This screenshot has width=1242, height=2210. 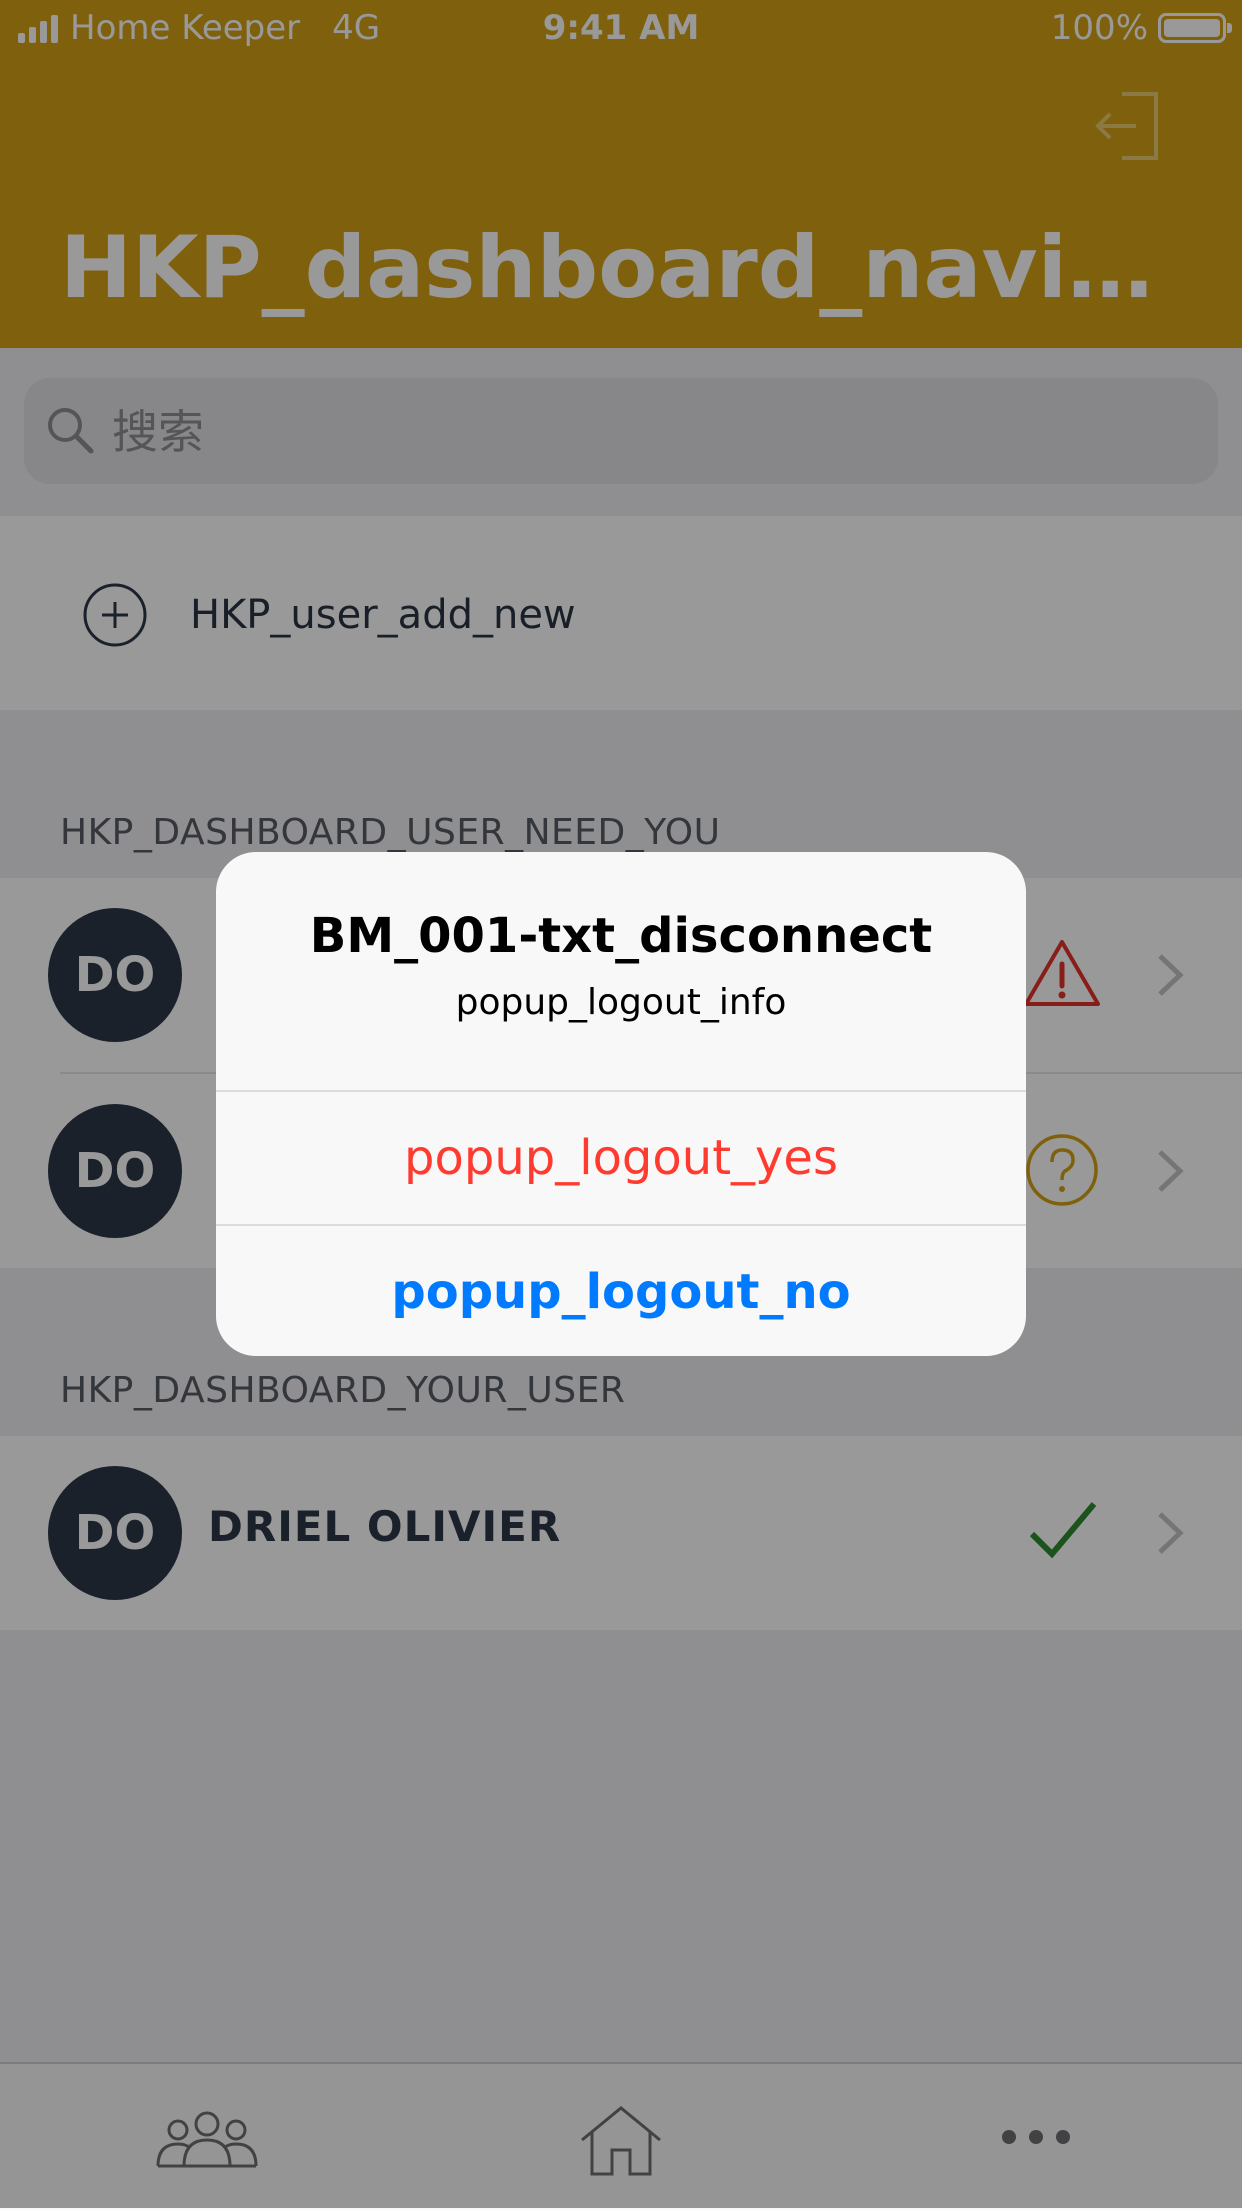 I want to click on alert-title: BM_001-txt_disconnect, so click(x=621, y=936).